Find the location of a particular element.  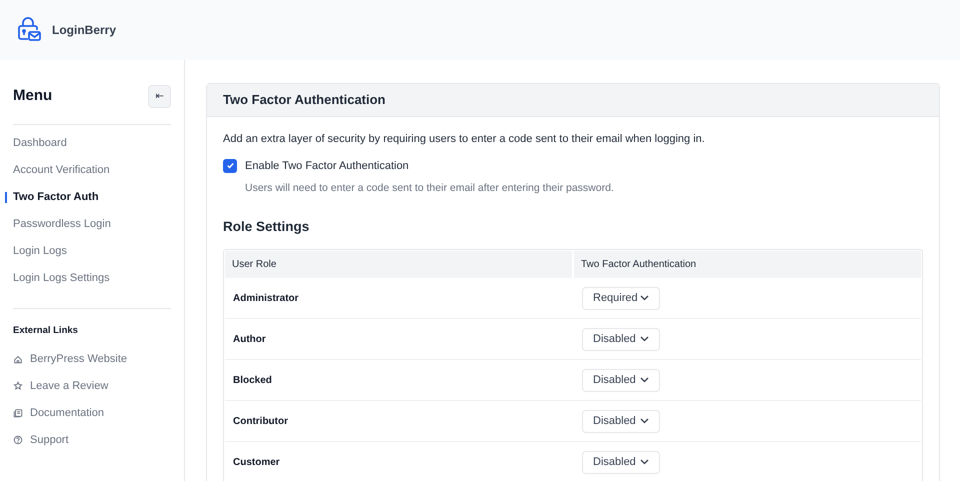

active-indicator is located at coordinates (6, 197).